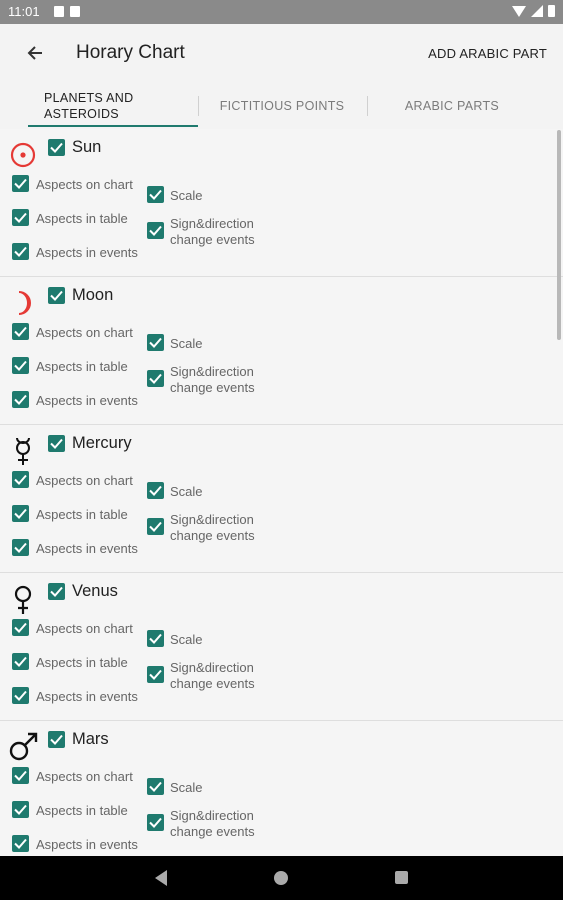 This screenshot has width=563, height=900. I want to click on planet-name: Moon, so click(93, 295).